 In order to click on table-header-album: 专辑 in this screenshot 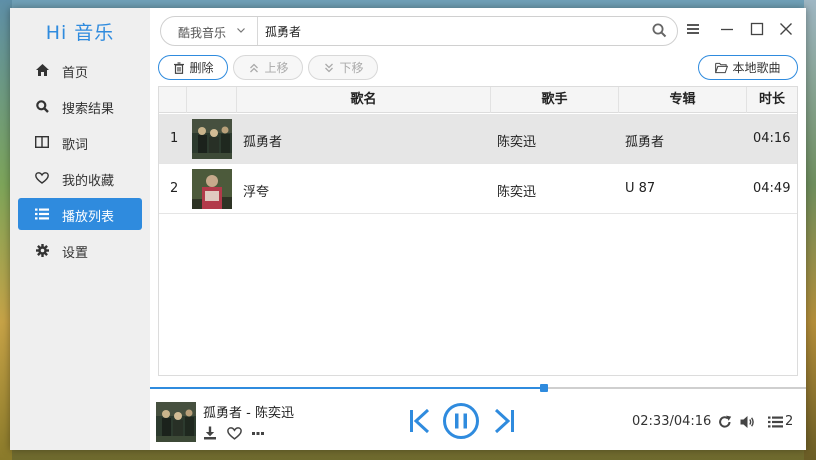, I will do `click(683, 100)`.